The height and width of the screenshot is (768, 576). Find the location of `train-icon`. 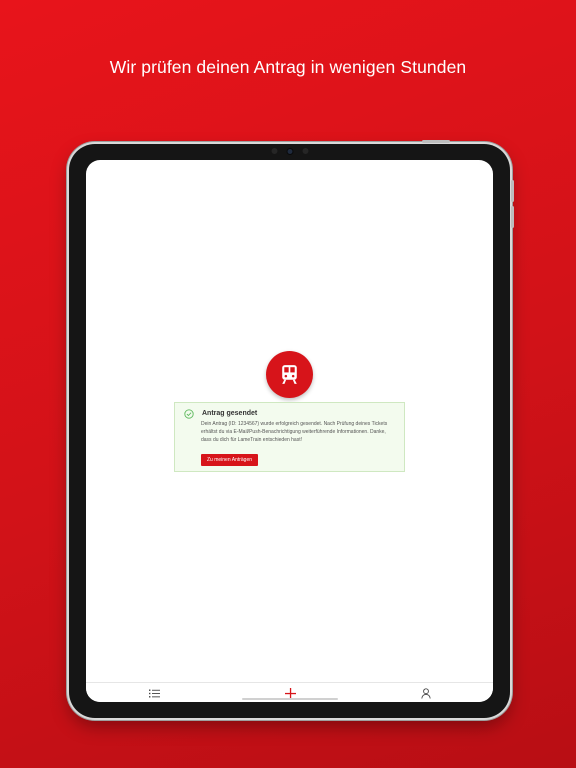

train-icon is located at coordinates (289, 374).